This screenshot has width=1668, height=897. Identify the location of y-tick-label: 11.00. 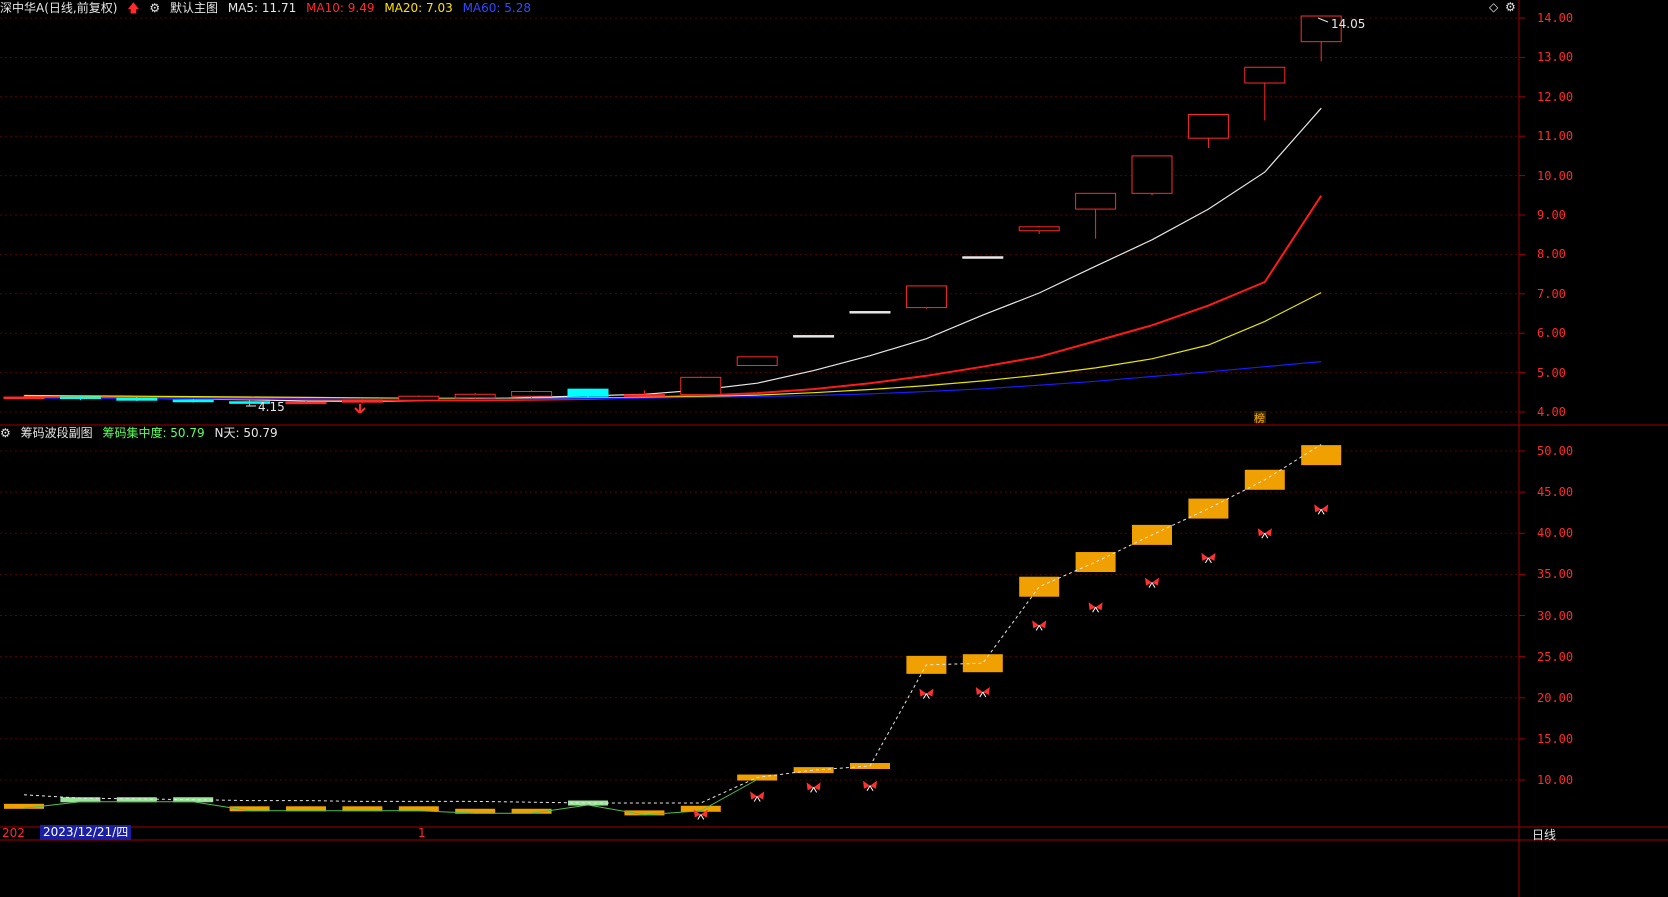
(1555, 136).